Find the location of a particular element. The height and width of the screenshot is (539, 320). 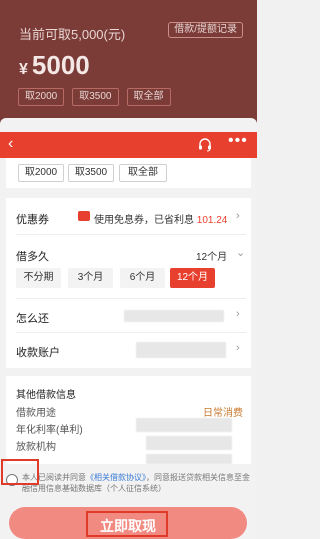

other-info-title: 其他借款信息 is located at coordinates (46, 395).